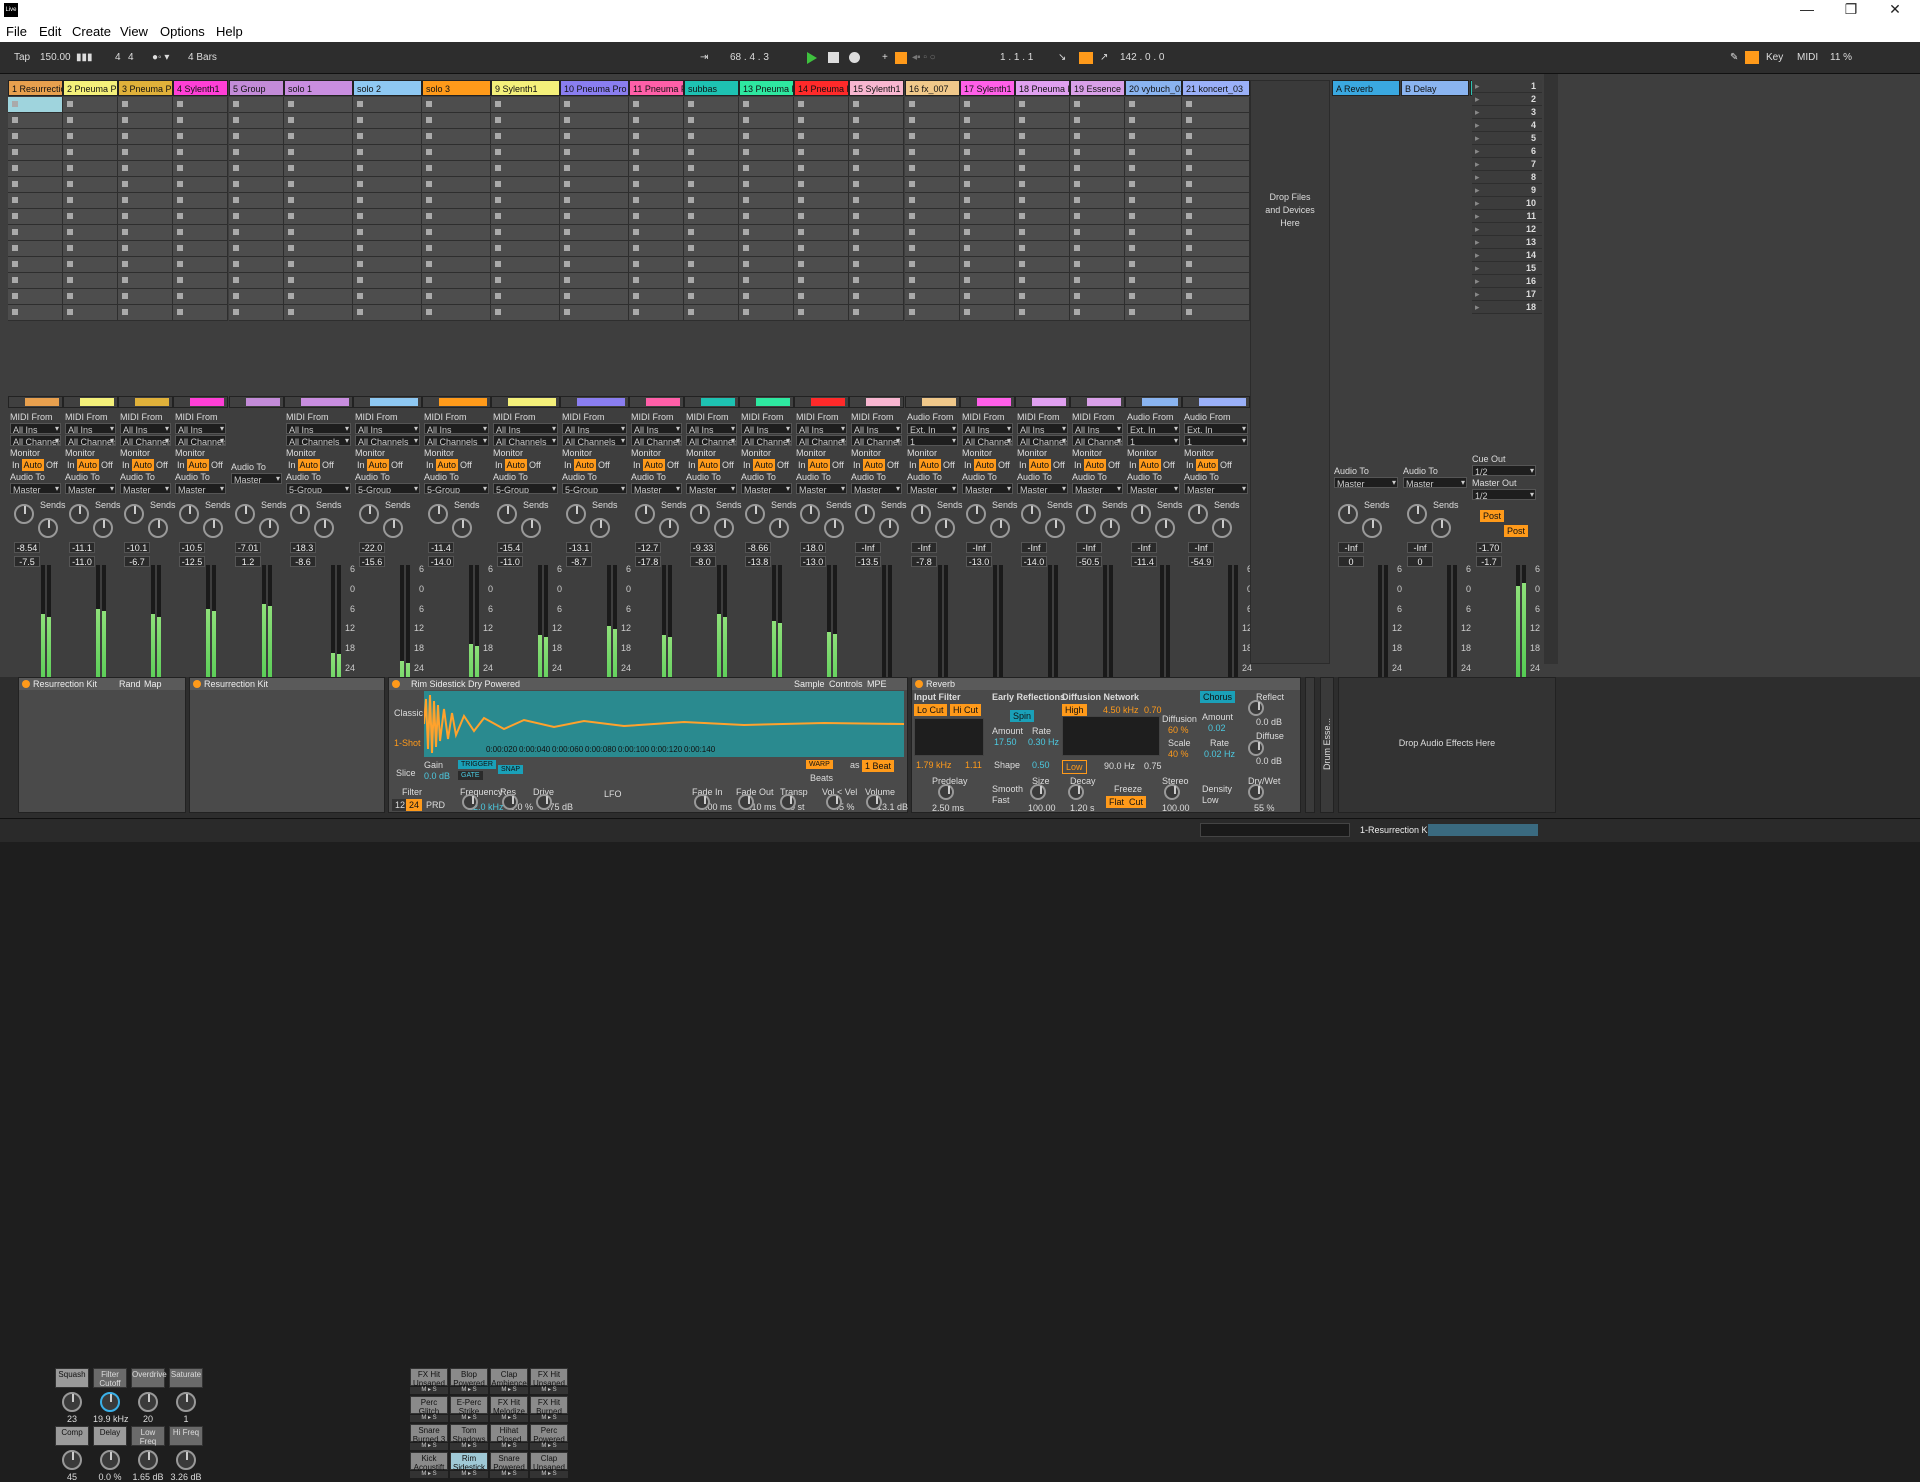  What do you see at coordinates (1136, 802) in the screenshot?
I see `cut-button: Cut` at bounding box center [1136, 802].